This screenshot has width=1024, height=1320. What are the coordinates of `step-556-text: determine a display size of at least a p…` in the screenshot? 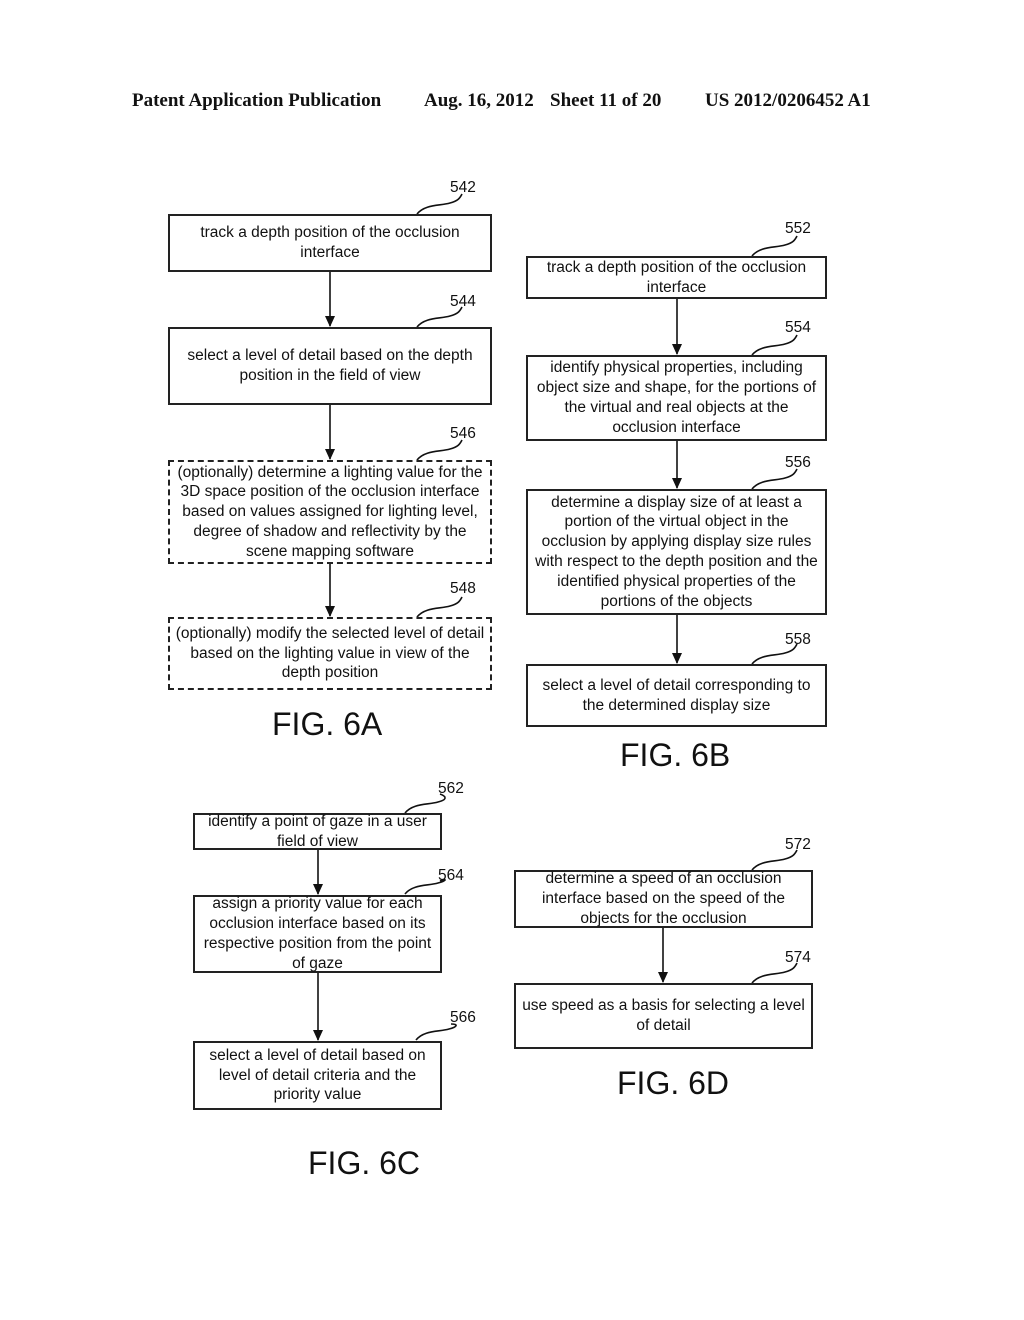 It's located at (676, 551).